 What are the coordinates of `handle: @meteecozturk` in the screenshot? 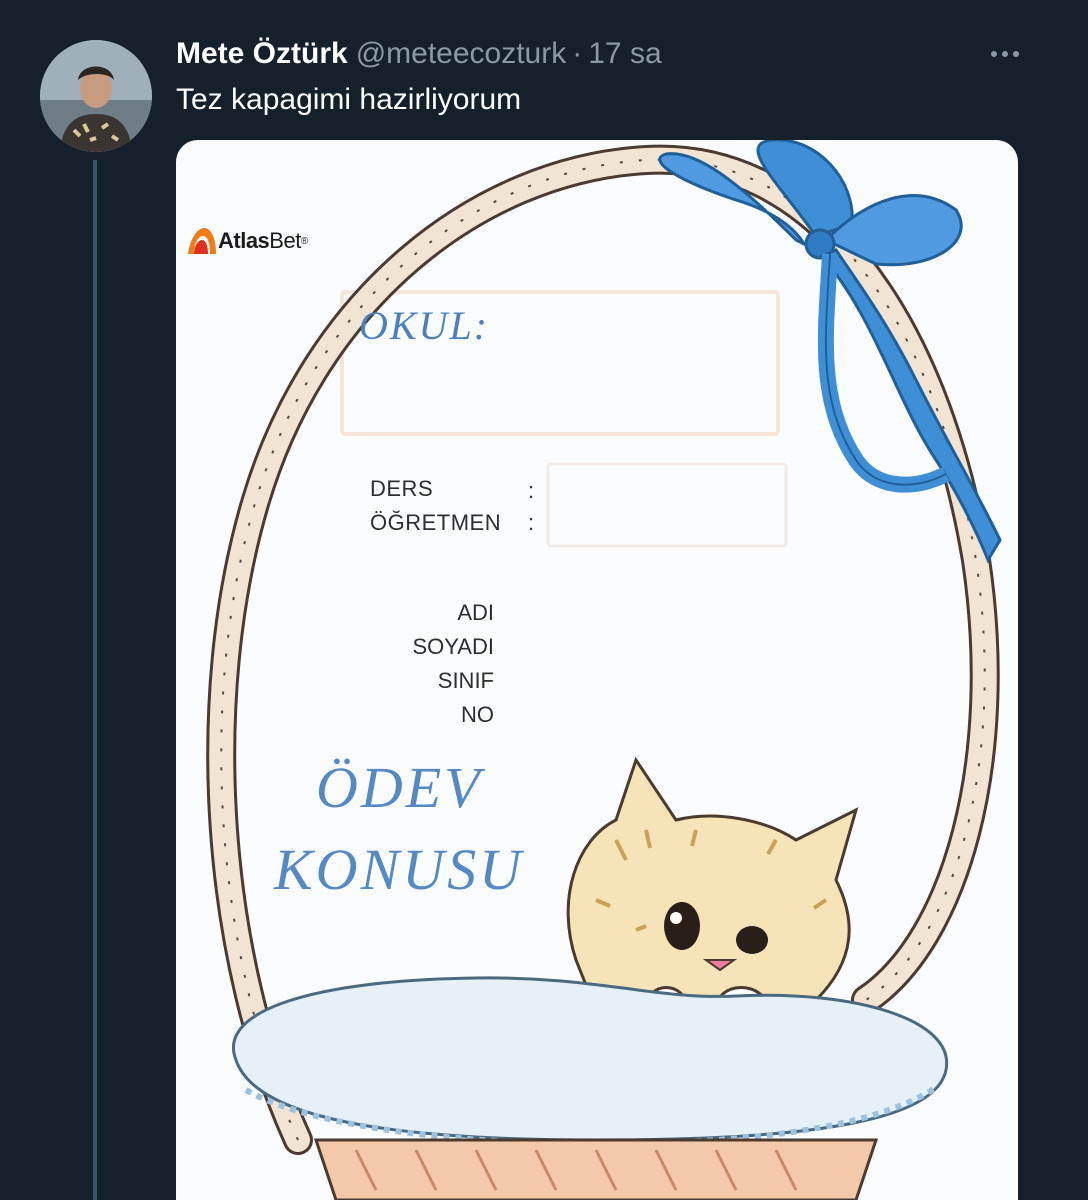 It's located at (461, 53).